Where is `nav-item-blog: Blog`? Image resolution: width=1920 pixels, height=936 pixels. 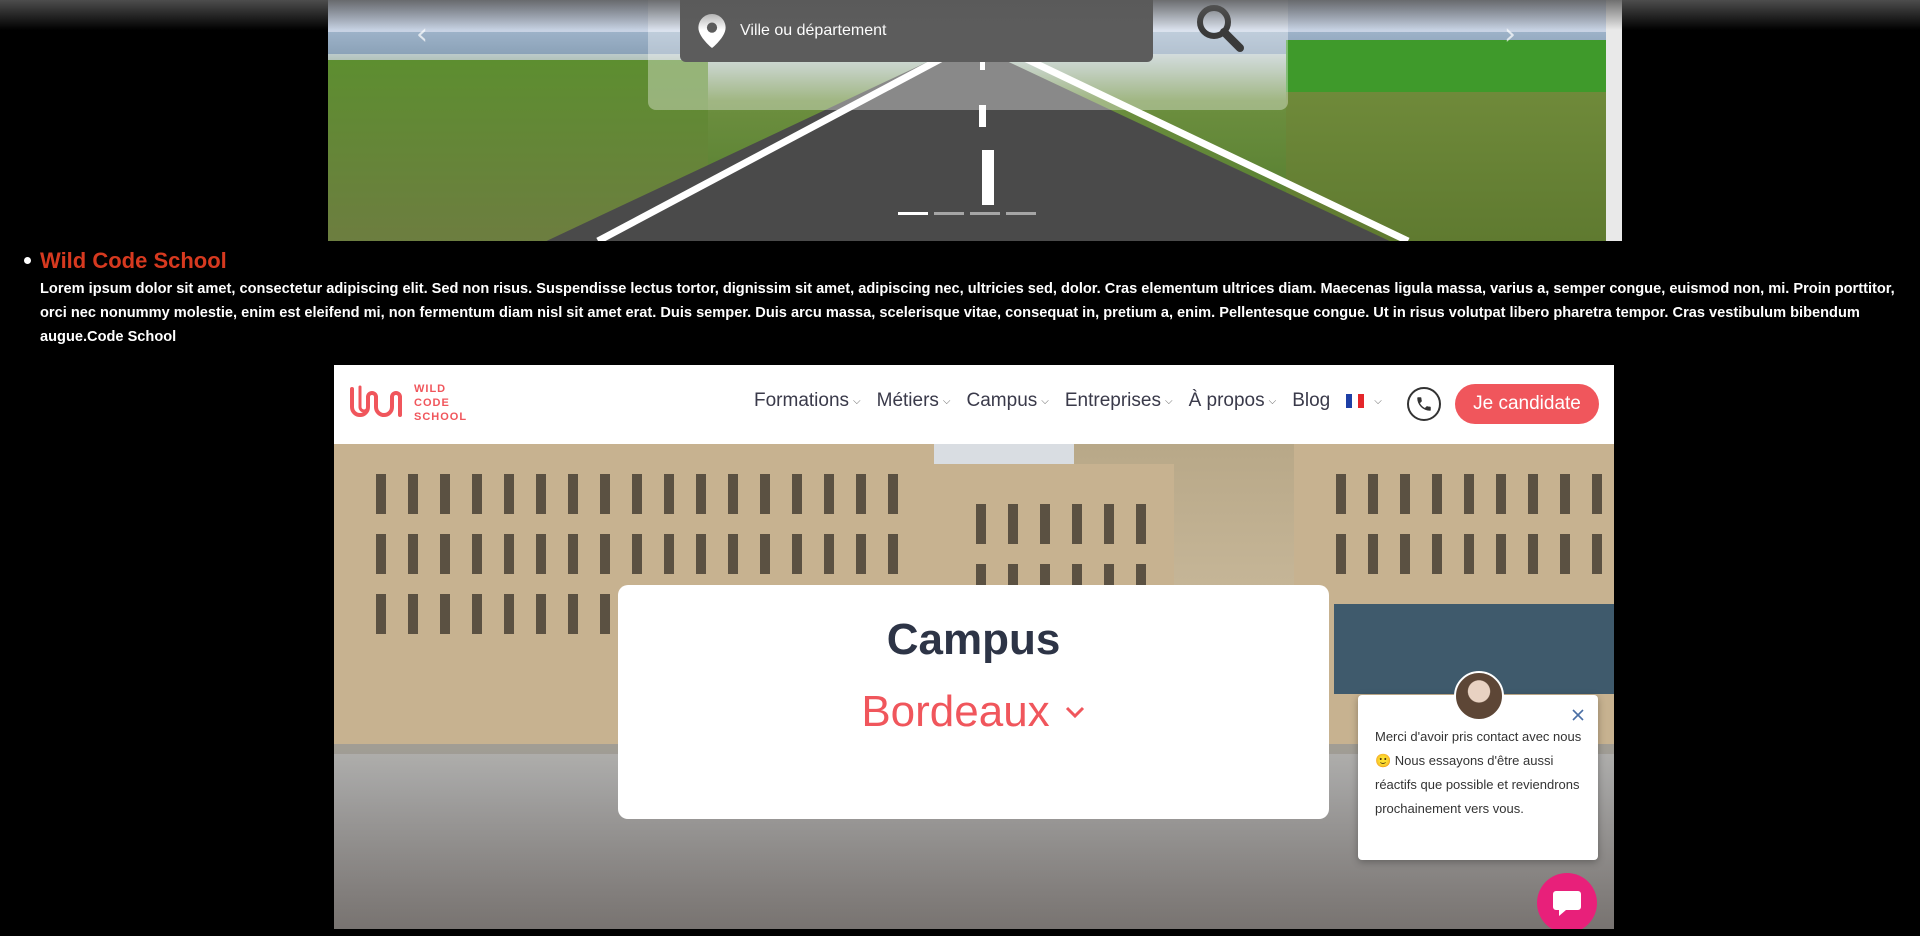
nav-item-blog: Blog is located at coordinates (1311, 401).